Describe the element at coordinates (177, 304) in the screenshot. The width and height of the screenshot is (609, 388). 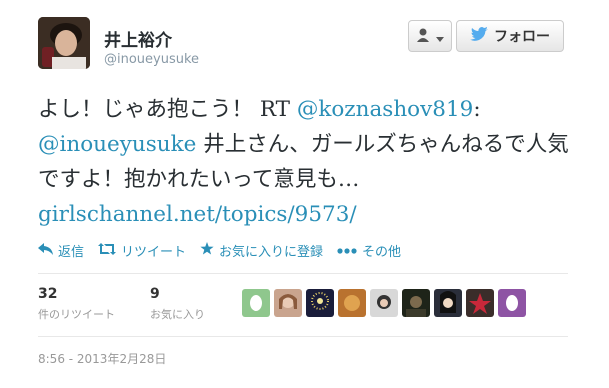
I see `favorite-count-stat: 9 お気に入り` at that location.